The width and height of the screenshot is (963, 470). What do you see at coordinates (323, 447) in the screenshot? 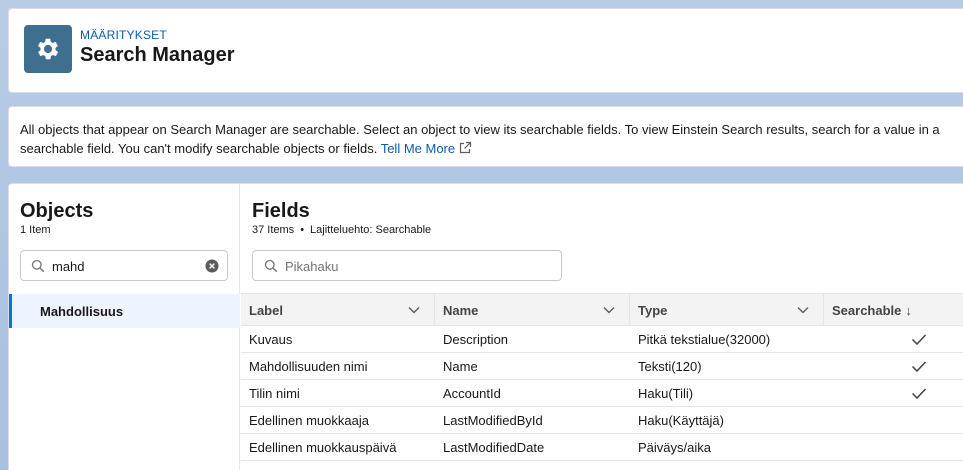
I see `cell-label: Edellinen muokkauspäivä` at bounding box center [323, 447].